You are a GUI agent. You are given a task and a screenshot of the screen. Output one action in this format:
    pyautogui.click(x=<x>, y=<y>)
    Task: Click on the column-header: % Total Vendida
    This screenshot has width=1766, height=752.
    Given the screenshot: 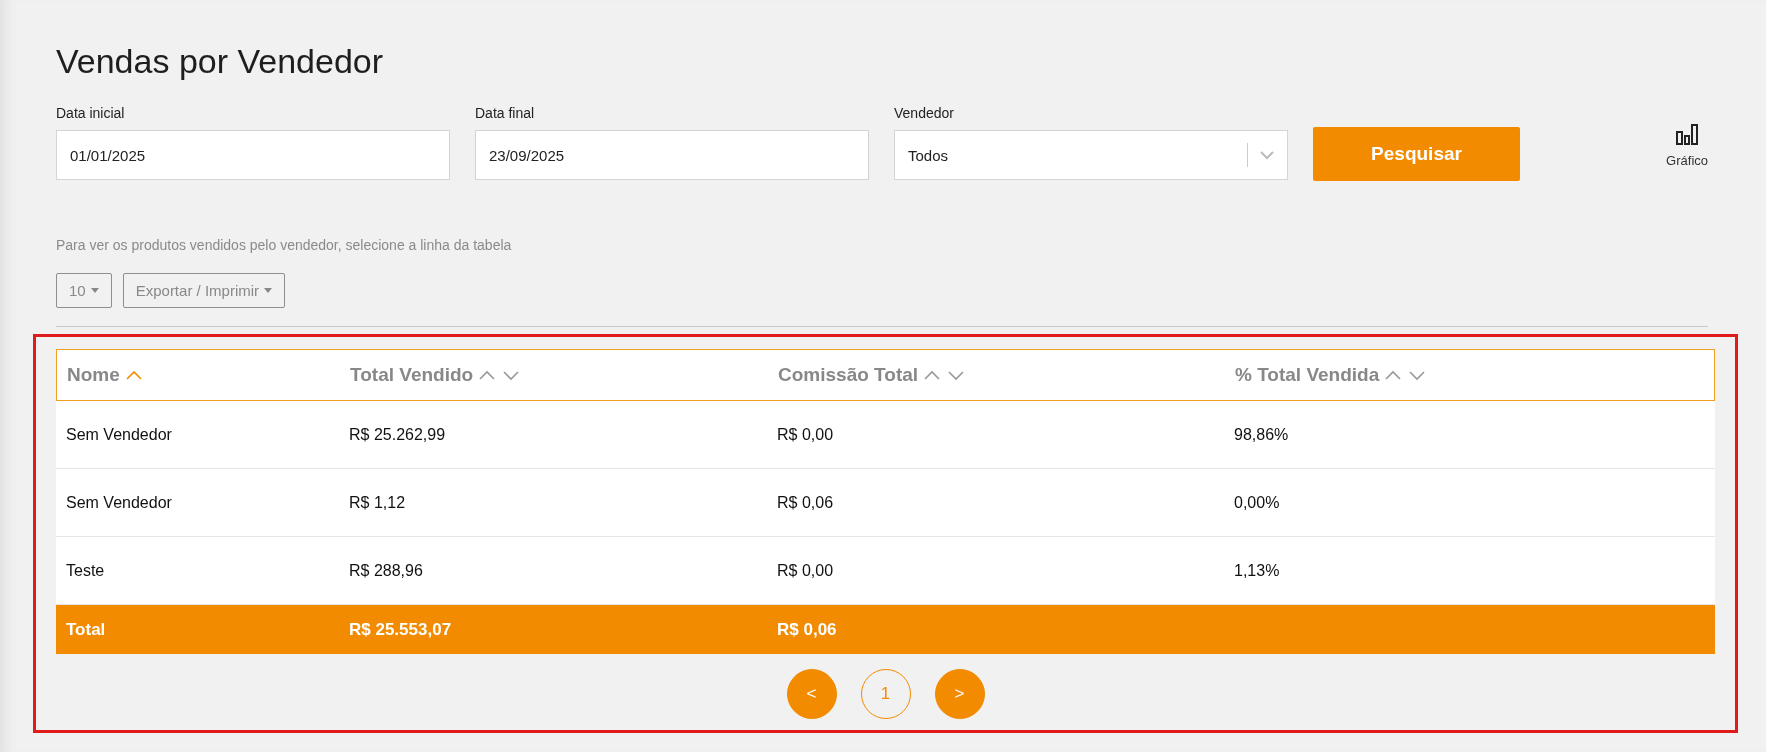 What is the action you would take?
    pyautogui.click(x=1469, y=375)
    